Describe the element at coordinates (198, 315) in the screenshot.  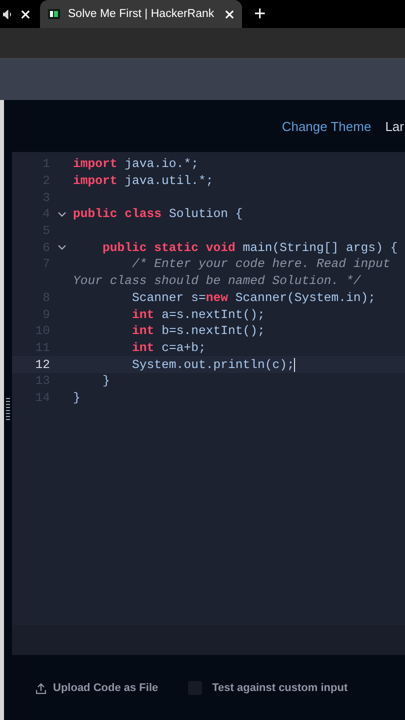
I see `code-line: int a=s.nextInt();` at that location.